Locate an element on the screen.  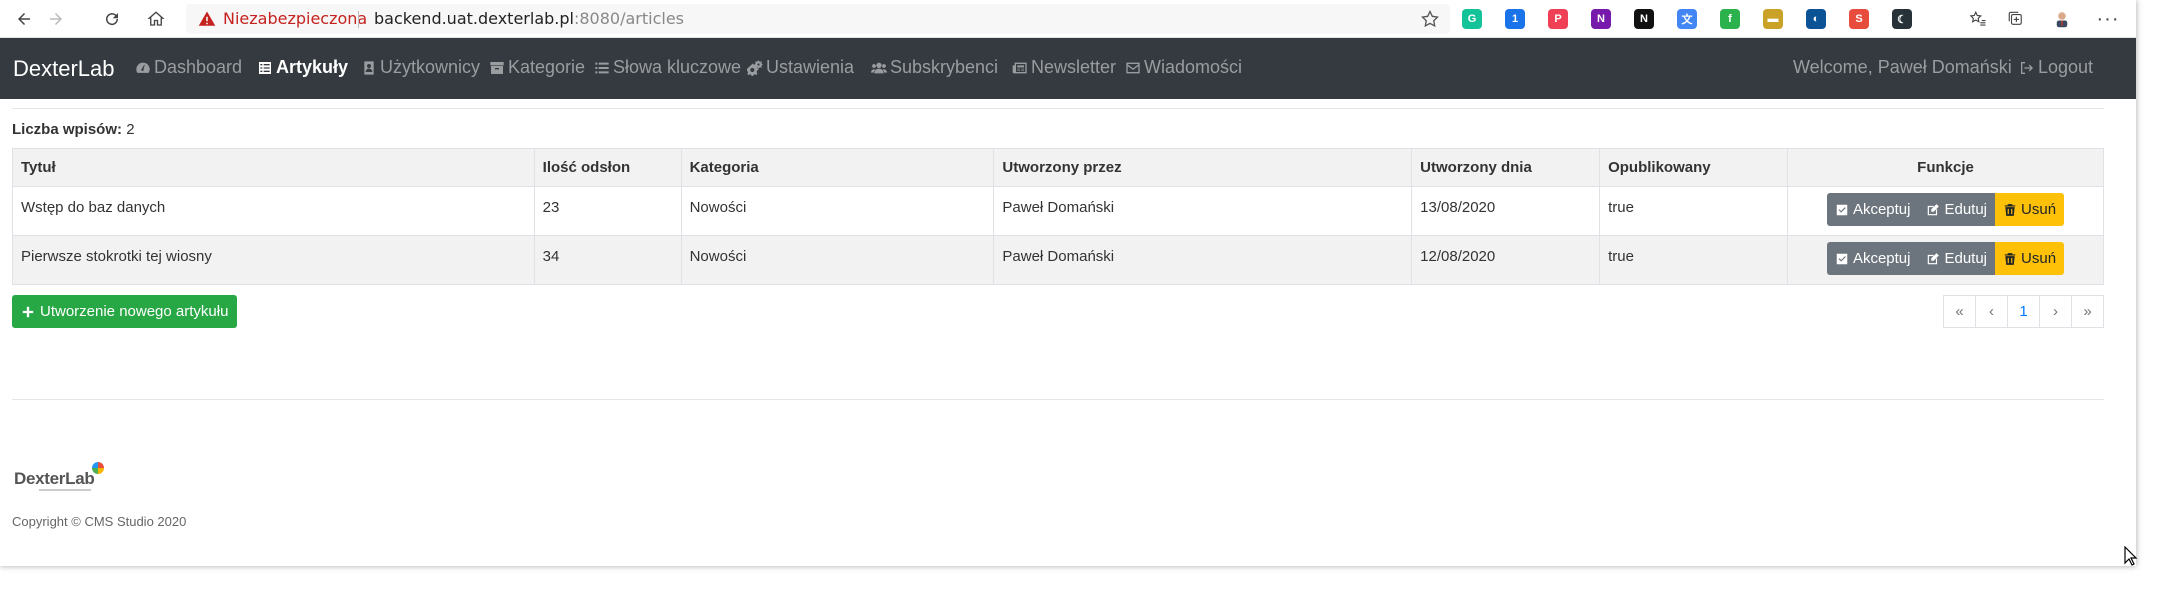
cell-published: true is located at coordinates (1694, 211).